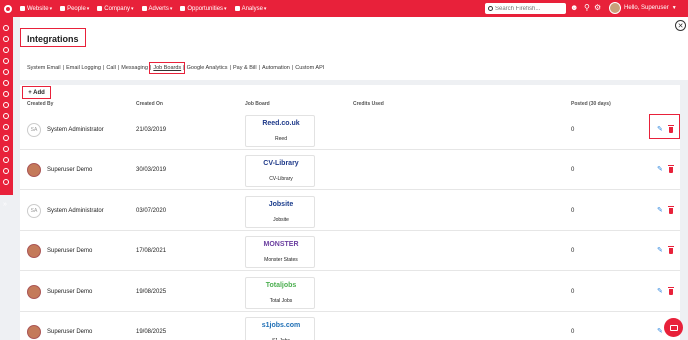 The image size is (688, 340). What do you see at coordinates (574, 8) in the screenshot?
I see `add-user-icon: ☻` at bounding box center [574, 8].